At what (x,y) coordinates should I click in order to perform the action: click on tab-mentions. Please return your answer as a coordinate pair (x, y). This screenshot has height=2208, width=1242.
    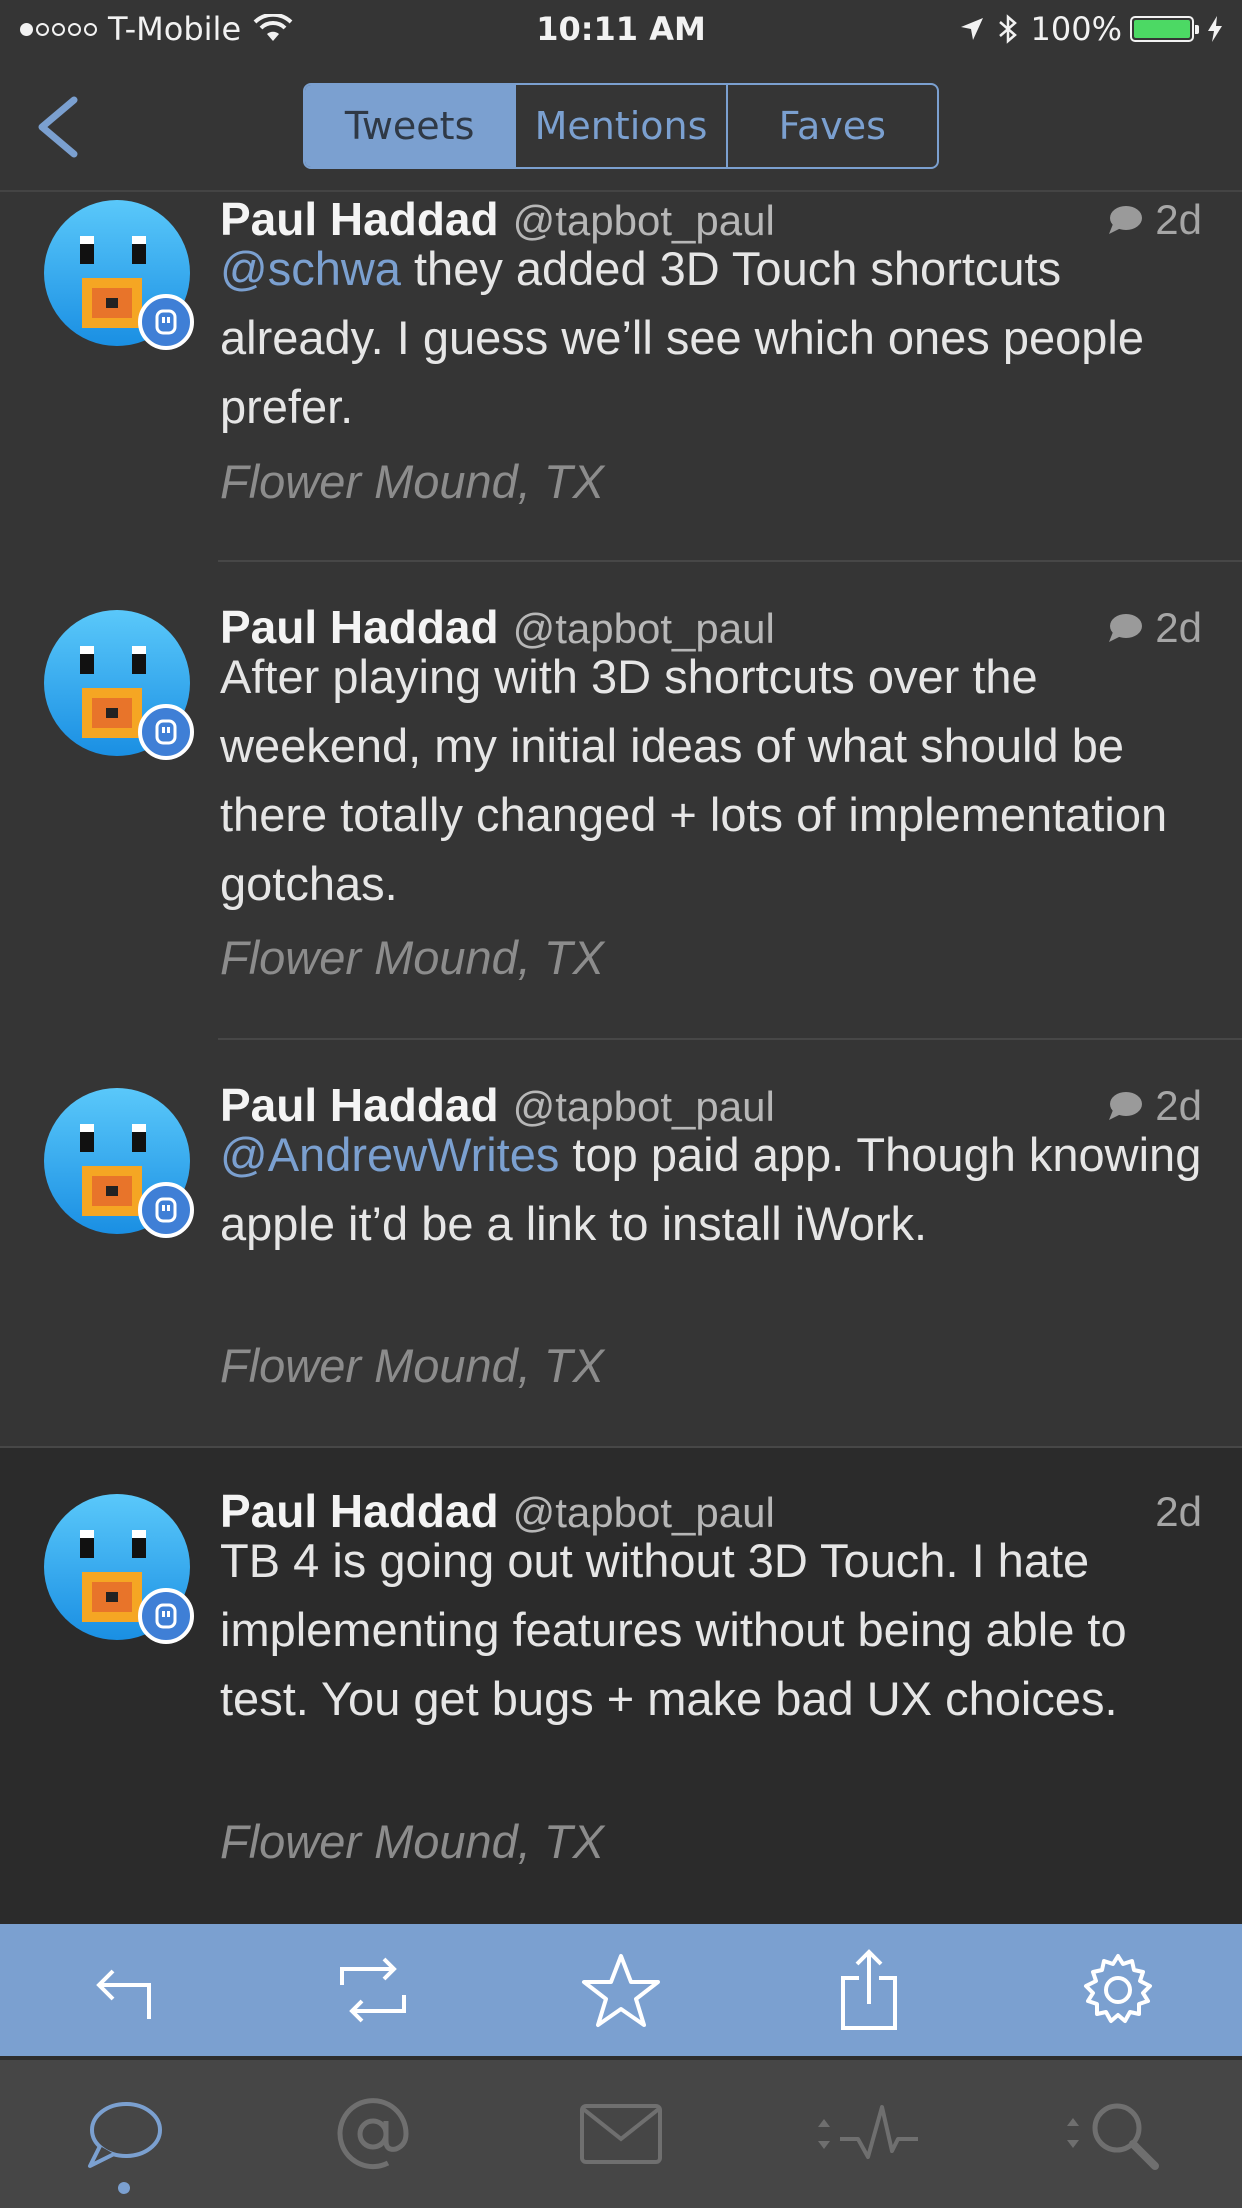
    Looking at the image, I should click on (373, 2134).